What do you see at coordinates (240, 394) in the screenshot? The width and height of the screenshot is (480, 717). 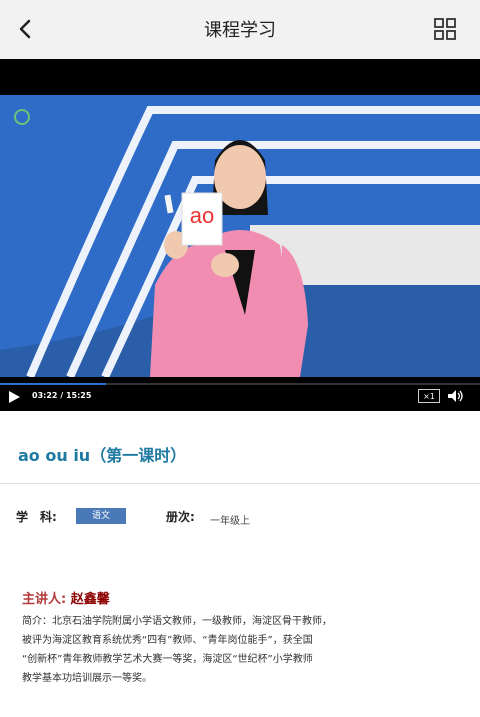 I see `video-controls: 03:22 / 15:25 ×1` at bounding box center [240, 394].